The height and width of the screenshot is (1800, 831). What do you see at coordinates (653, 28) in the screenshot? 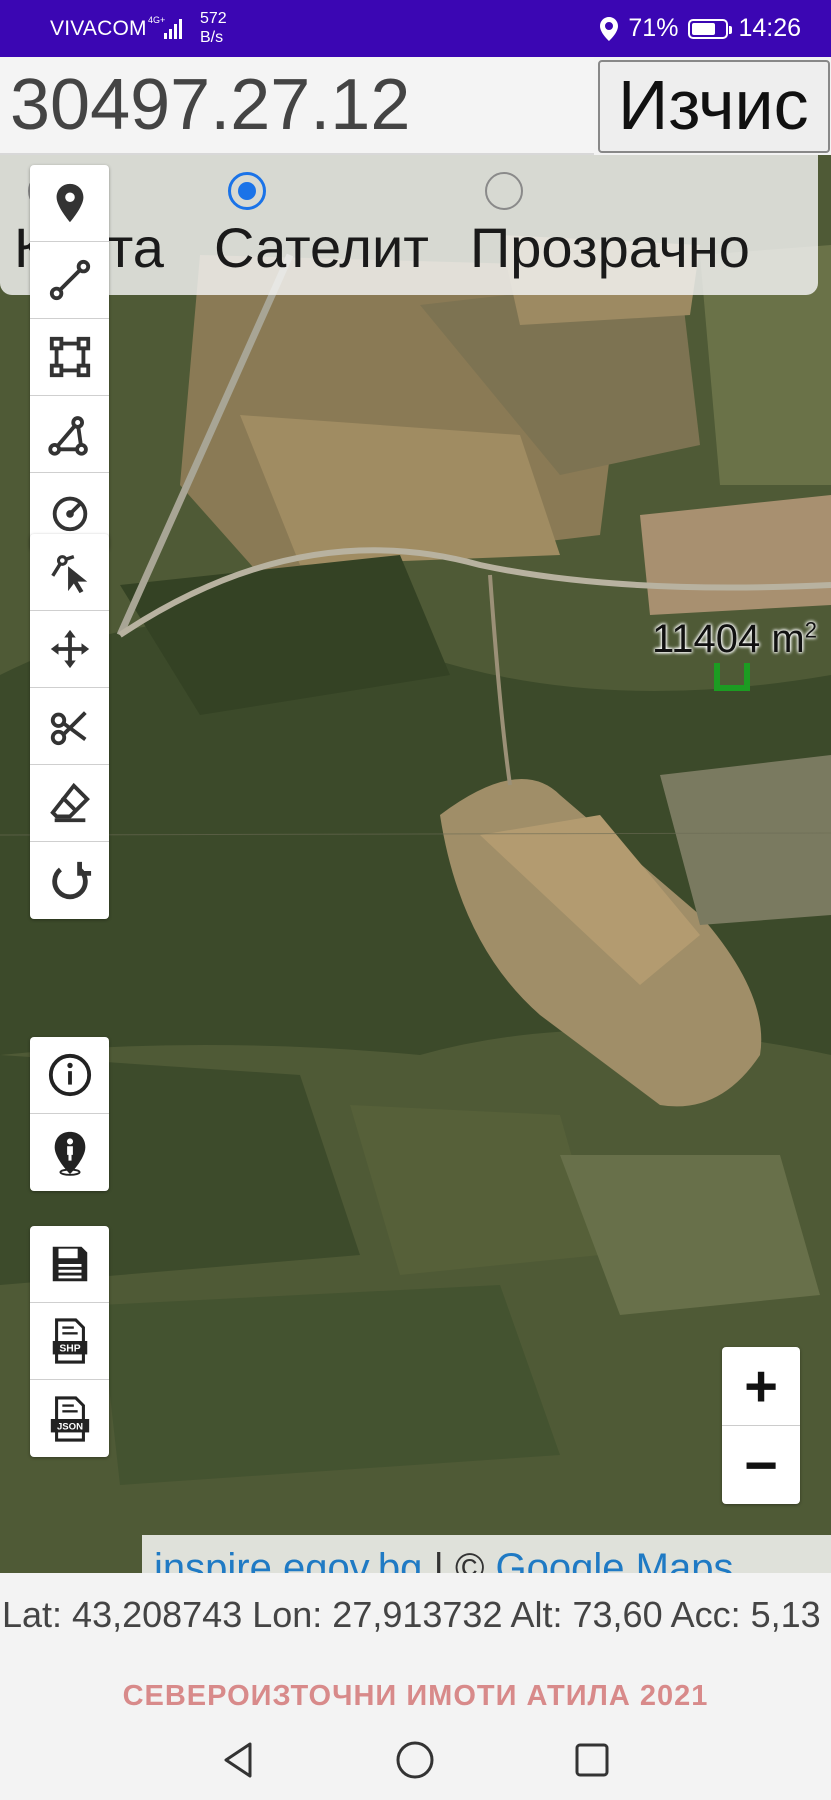
I see `battery-percent: 71%` at bounding box center [653, 28].